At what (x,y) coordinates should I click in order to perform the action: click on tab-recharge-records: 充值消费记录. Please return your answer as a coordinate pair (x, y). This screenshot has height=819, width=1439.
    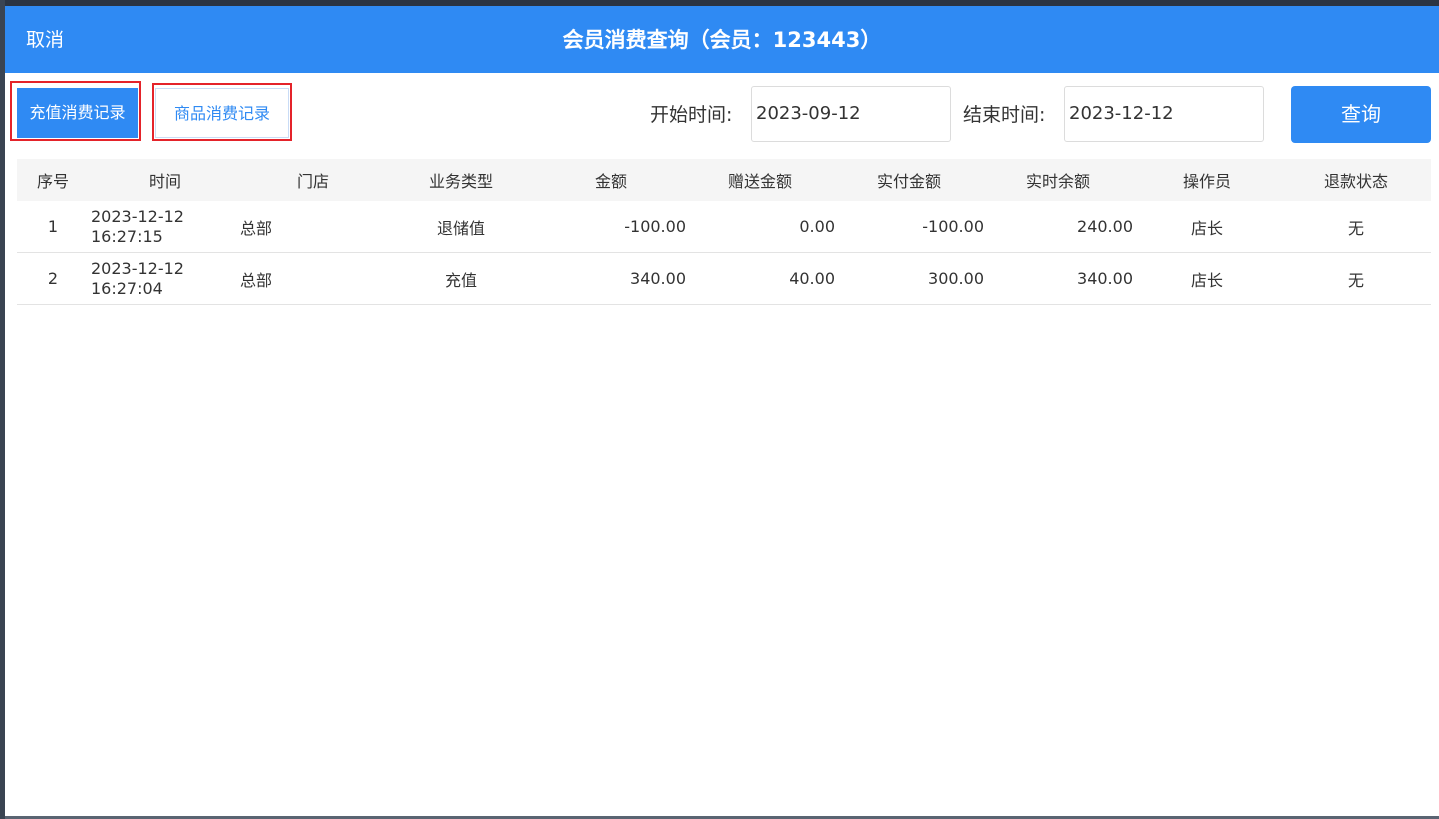
    Looking at the image, I should click on (77, 113).